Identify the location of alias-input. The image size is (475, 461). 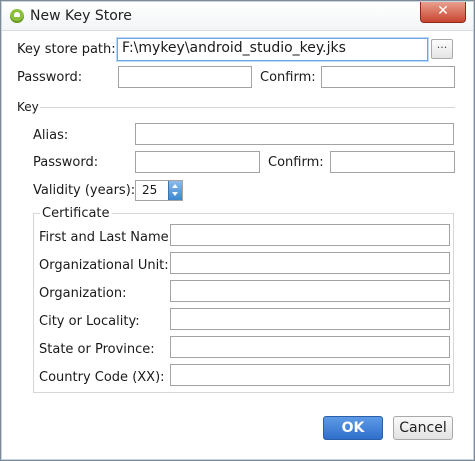
(294, 134).